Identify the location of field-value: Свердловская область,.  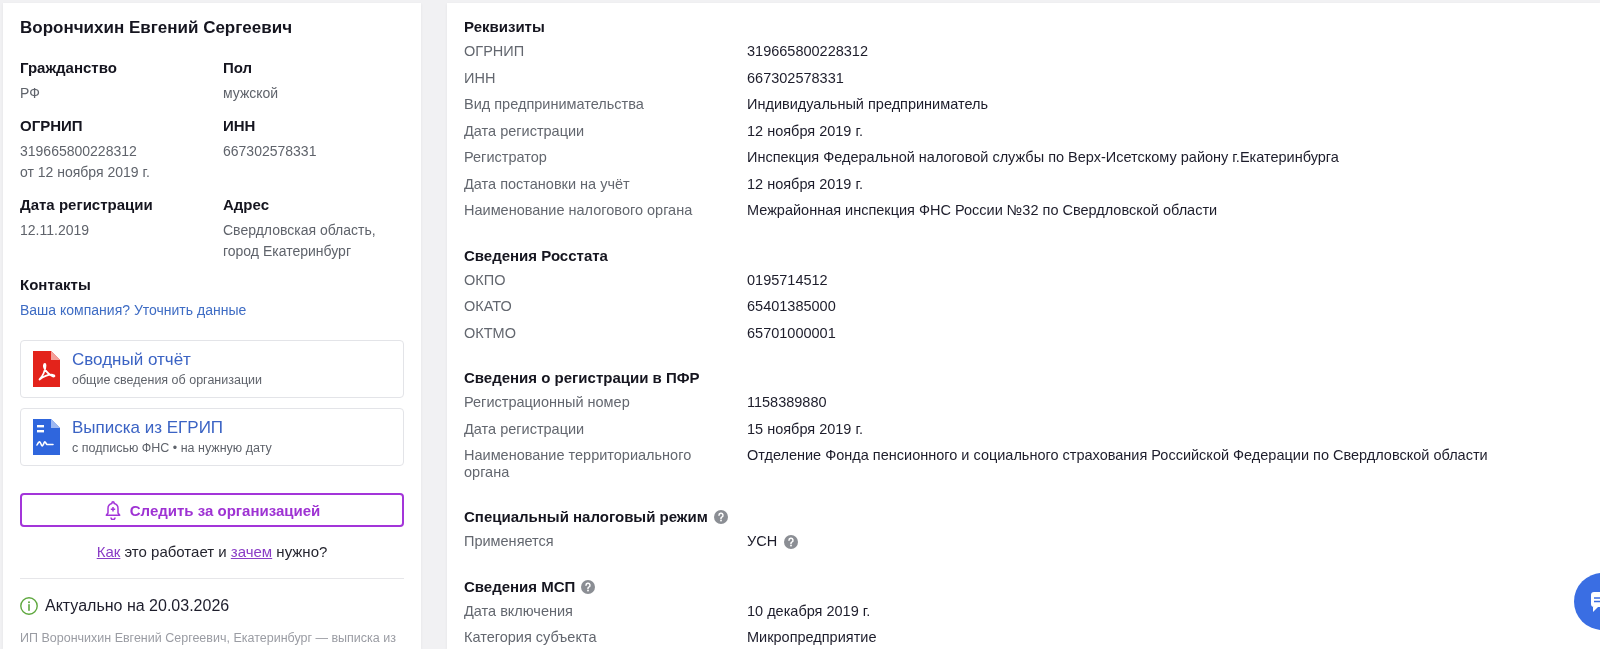
(299, 230).